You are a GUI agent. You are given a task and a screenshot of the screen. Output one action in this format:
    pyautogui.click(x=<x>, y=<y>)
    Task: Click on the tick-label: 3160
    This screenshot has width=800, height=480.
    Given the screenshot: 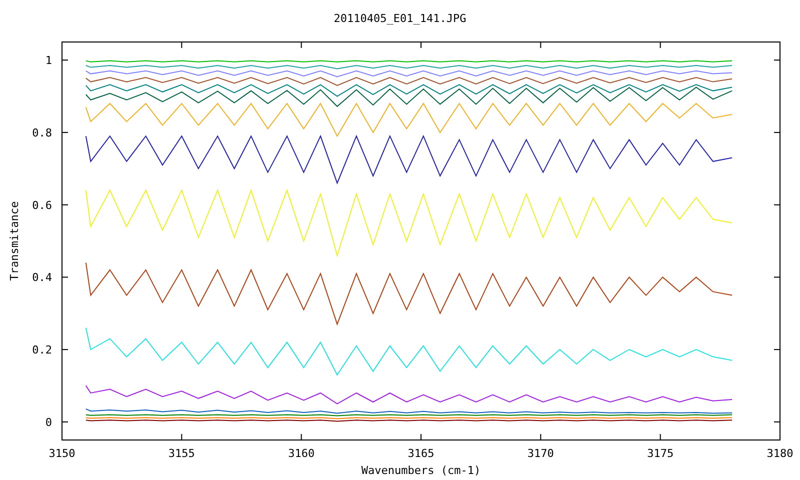 What is the action you would take?
    pyautogui.click(x=301, y=453)
    